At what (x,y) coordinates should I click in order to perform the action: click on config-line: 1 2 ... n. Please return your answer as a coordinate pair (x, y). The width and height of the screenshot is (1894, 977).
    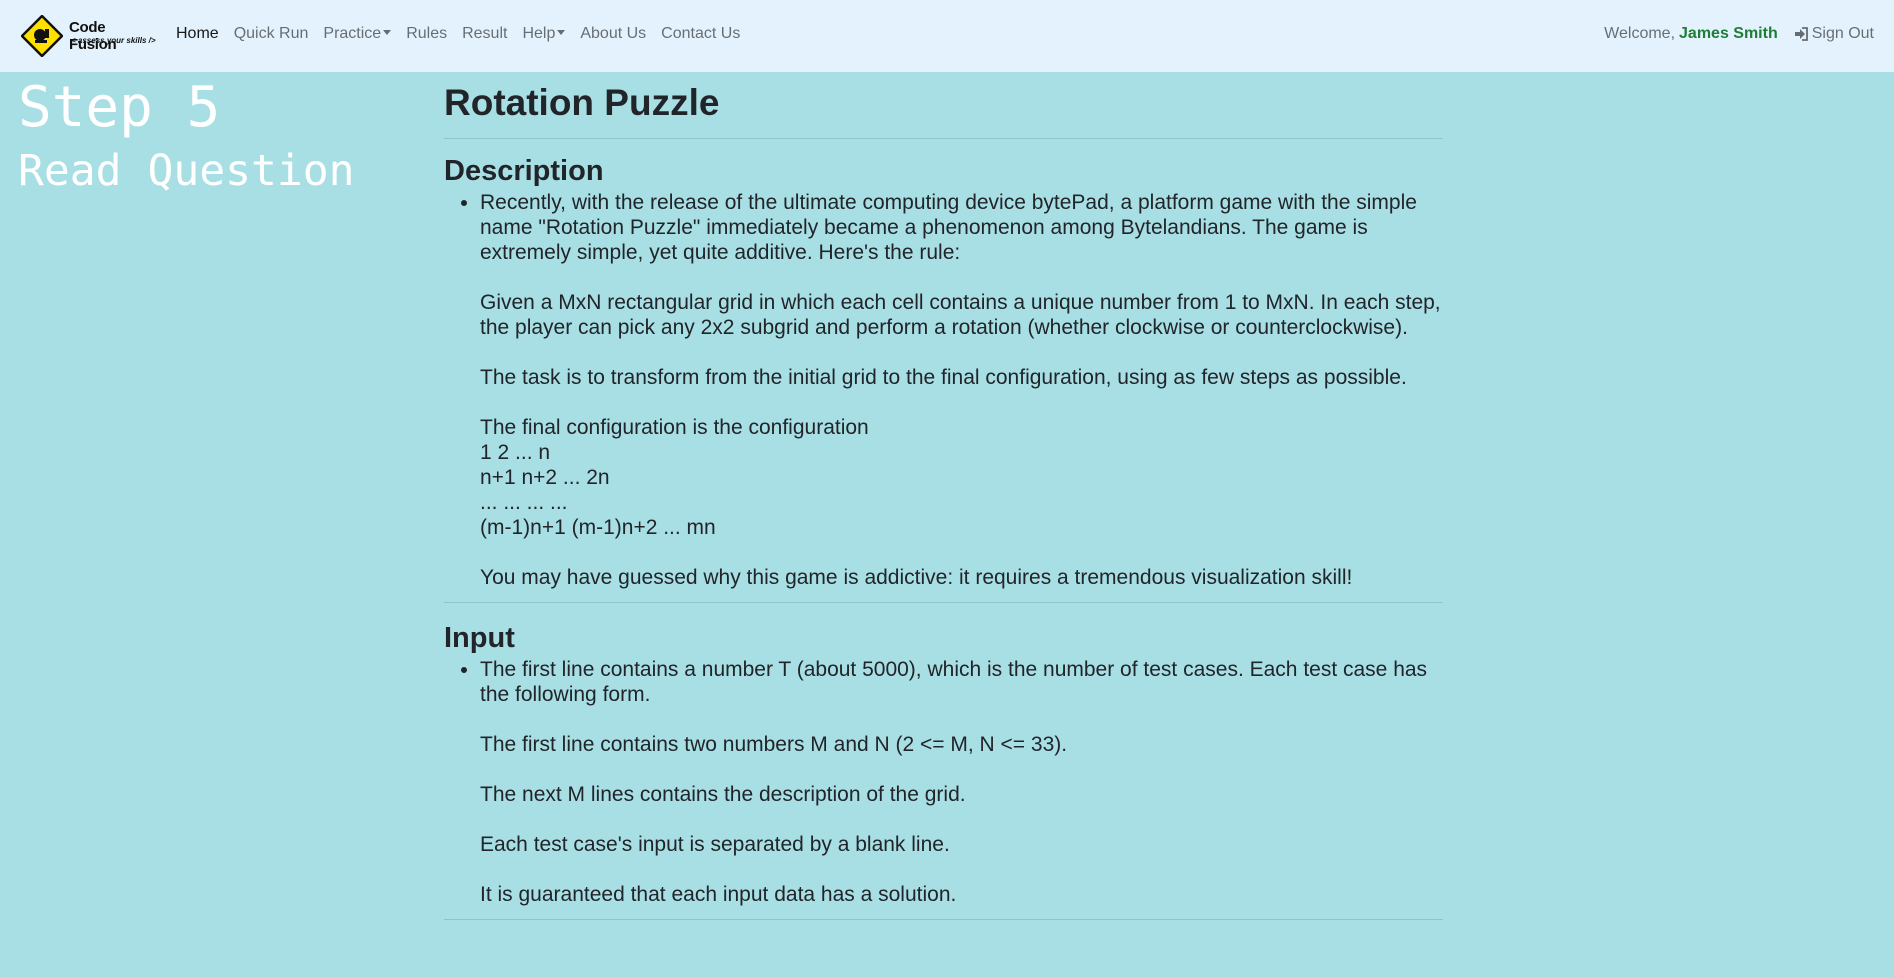
    Looking at the image, I should click on (515, 452).